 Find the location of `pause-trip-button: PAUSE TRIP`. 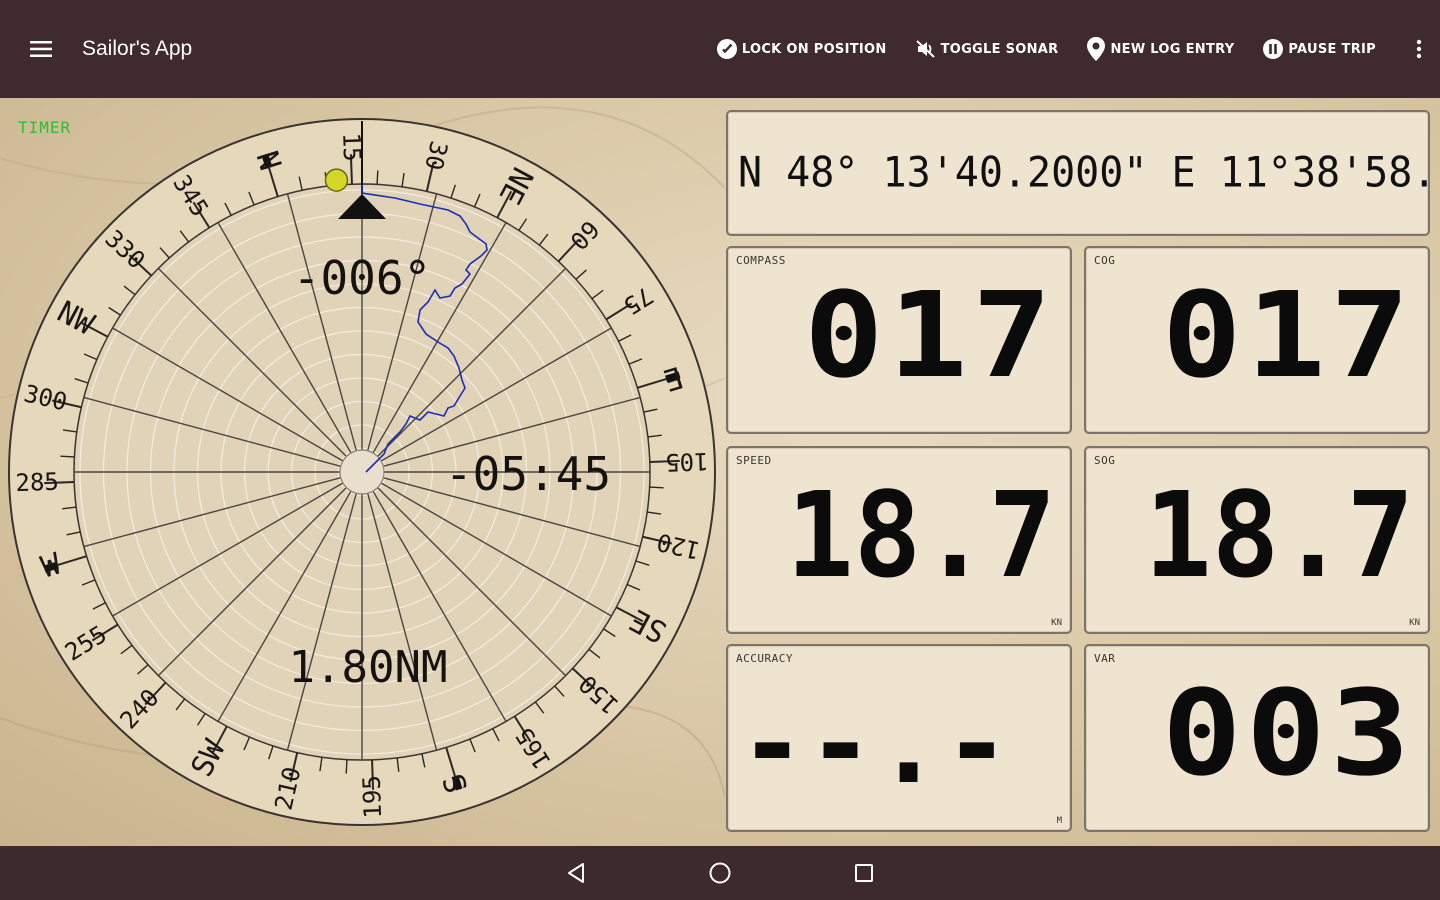

pause-trip-button: PAUSE TRIP is located at coordinates (1319, 49).